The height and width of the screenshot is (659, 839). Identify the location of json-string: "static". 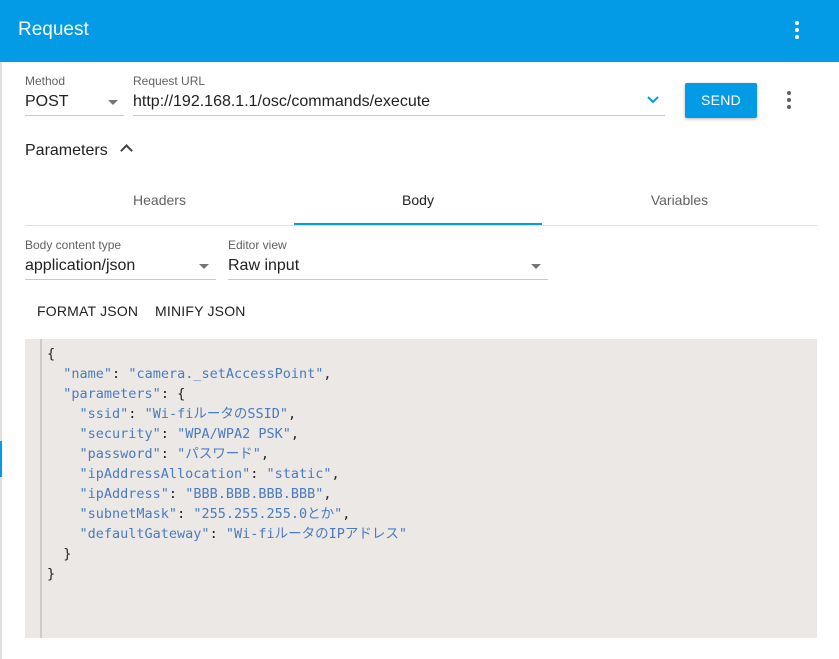
(299, 474).